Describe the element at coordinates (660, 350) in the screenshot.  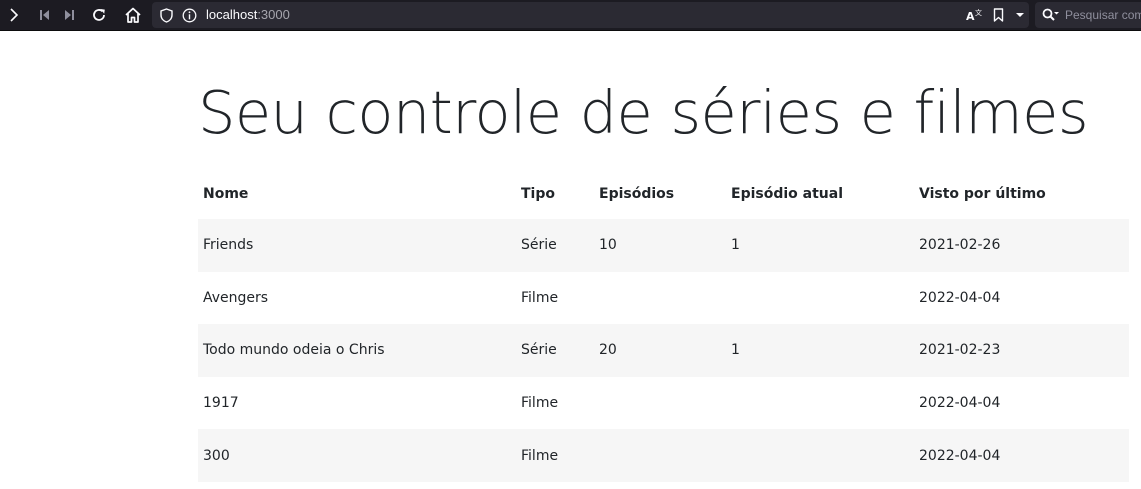
I see `cell-episodios: 20` at that location.